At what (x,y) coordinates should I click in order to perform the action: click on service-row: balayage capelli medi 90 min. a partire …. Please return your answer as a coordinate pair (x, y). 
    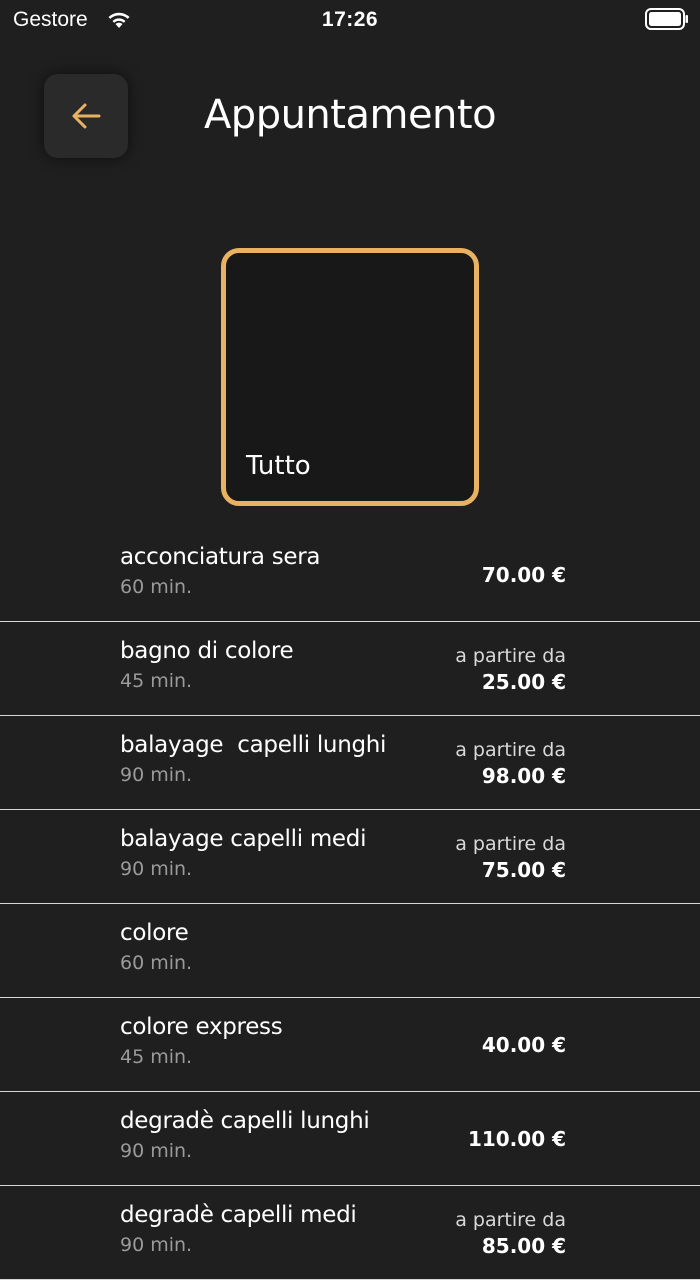
    Looking at the image, I should click on (350, 857).